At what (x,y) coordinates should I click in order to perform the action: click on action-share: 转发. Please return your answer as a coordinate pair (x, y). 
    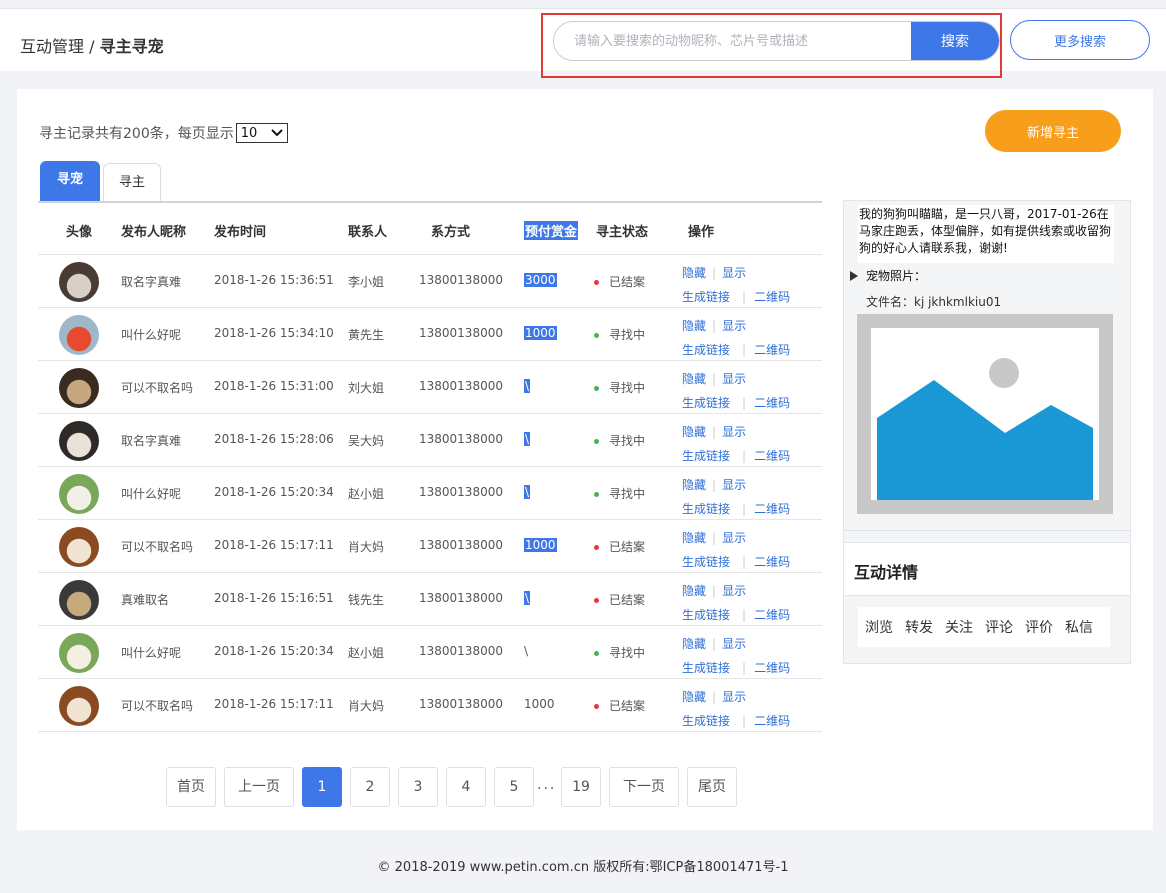
    Looking at the image, I should click on (919, 627).